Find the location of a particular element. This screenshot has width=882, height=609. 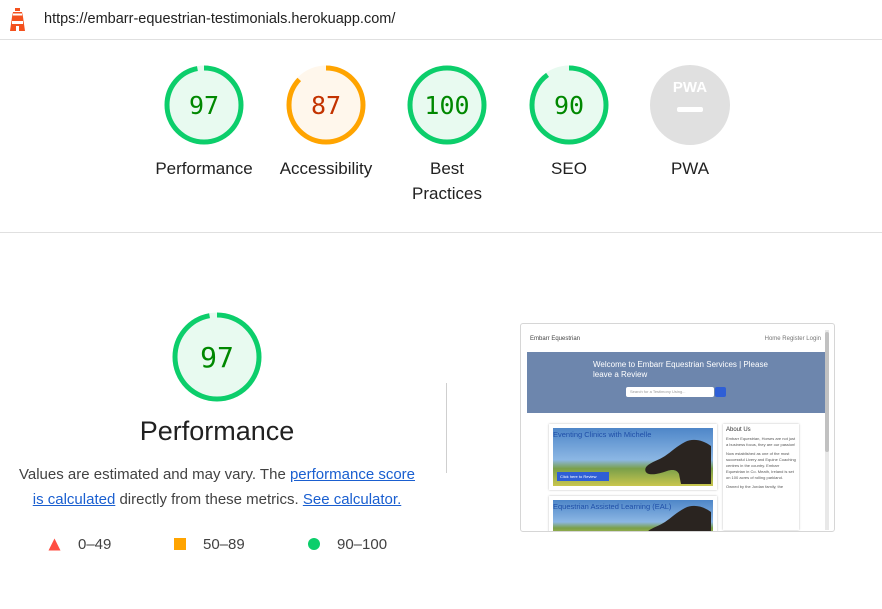

gauge-score: 87 is located at coordinates (326, 105).